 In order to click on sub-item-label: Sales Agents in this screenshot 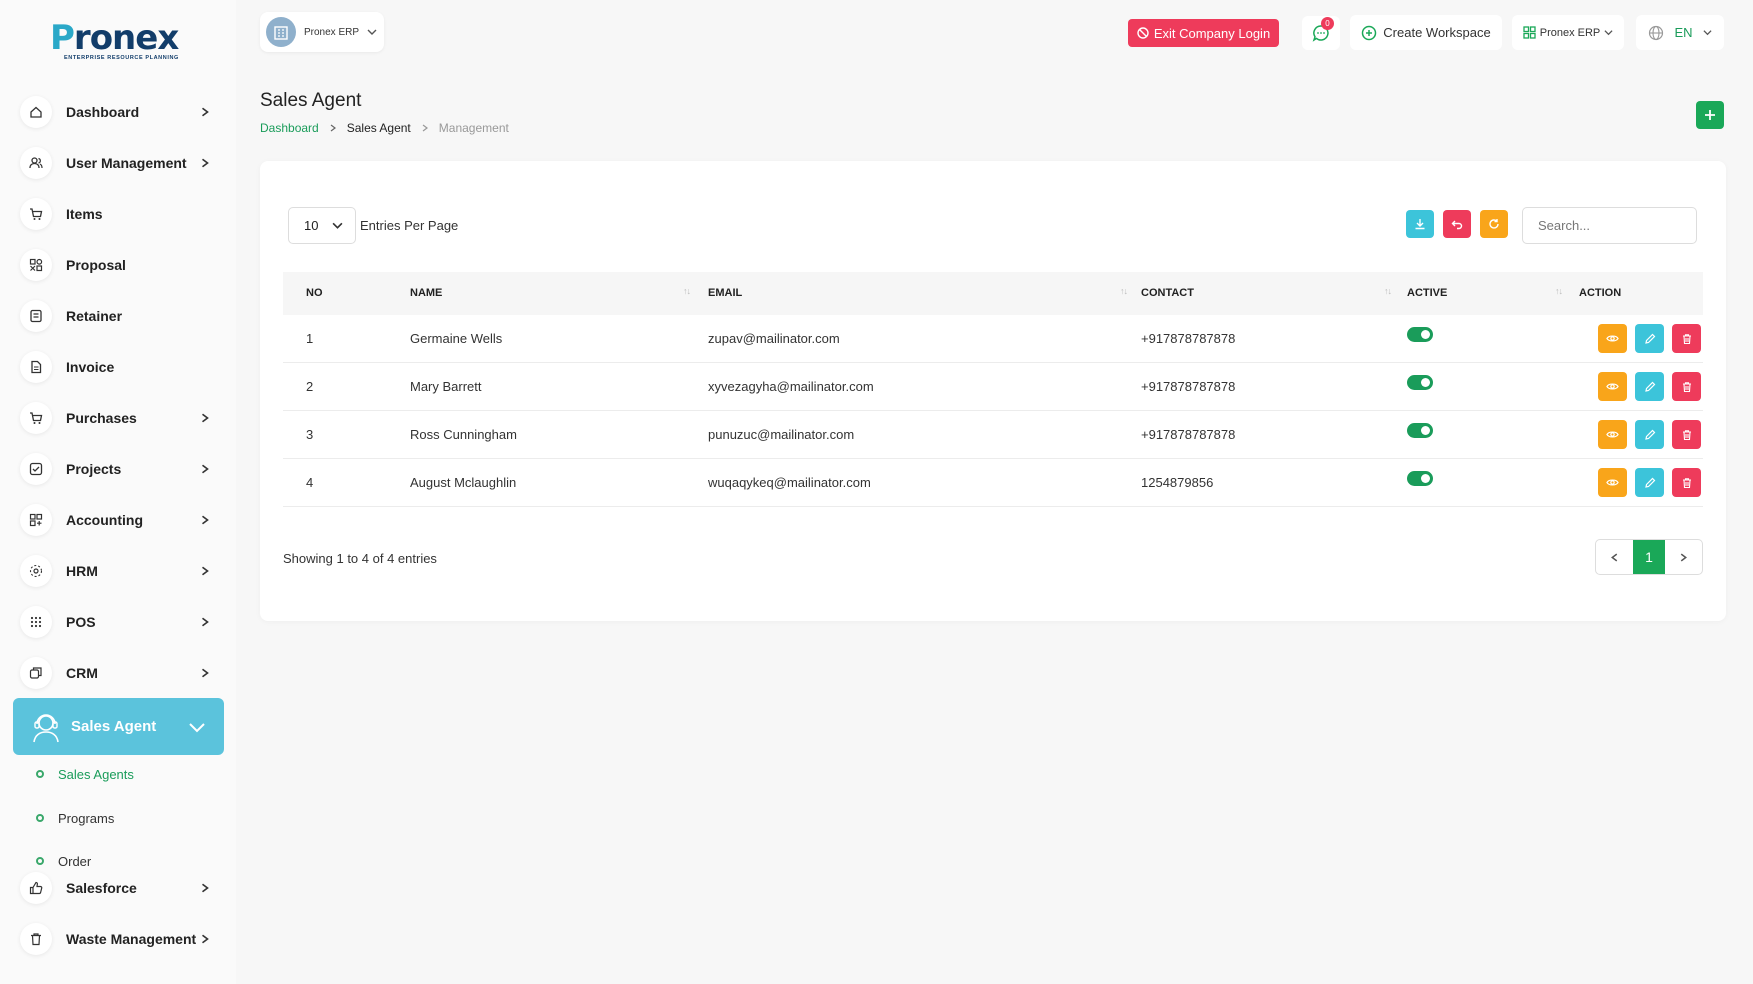, I will do `click(96, 774)`.